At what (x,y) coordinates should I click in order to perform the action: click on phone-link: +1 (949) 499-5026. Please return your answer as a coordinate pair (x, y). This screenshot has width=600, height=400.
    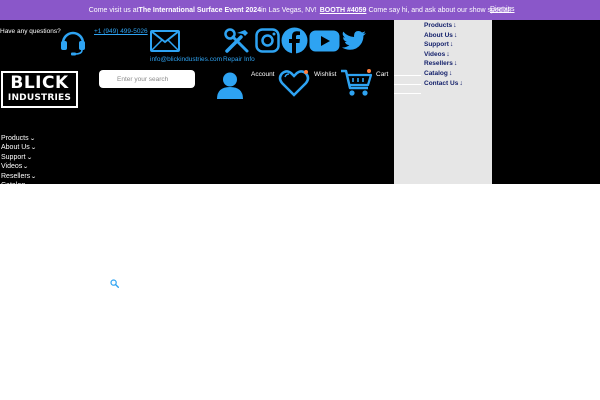
    Looking at the image, I should click on (121, 31).